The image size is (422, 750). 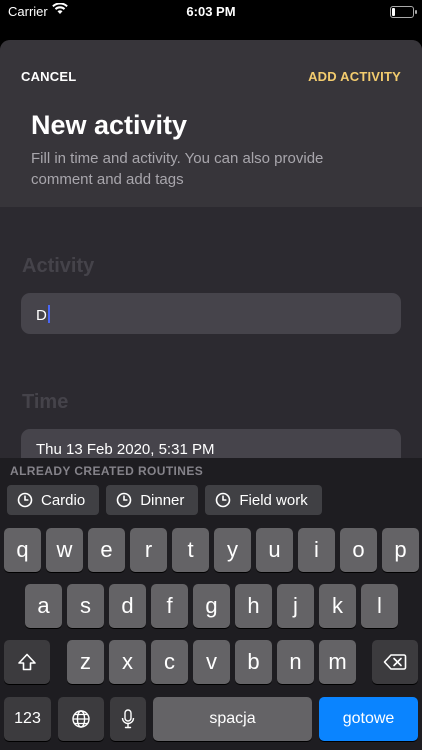 I want to click on key-w: w, so click(x=64, y=550).